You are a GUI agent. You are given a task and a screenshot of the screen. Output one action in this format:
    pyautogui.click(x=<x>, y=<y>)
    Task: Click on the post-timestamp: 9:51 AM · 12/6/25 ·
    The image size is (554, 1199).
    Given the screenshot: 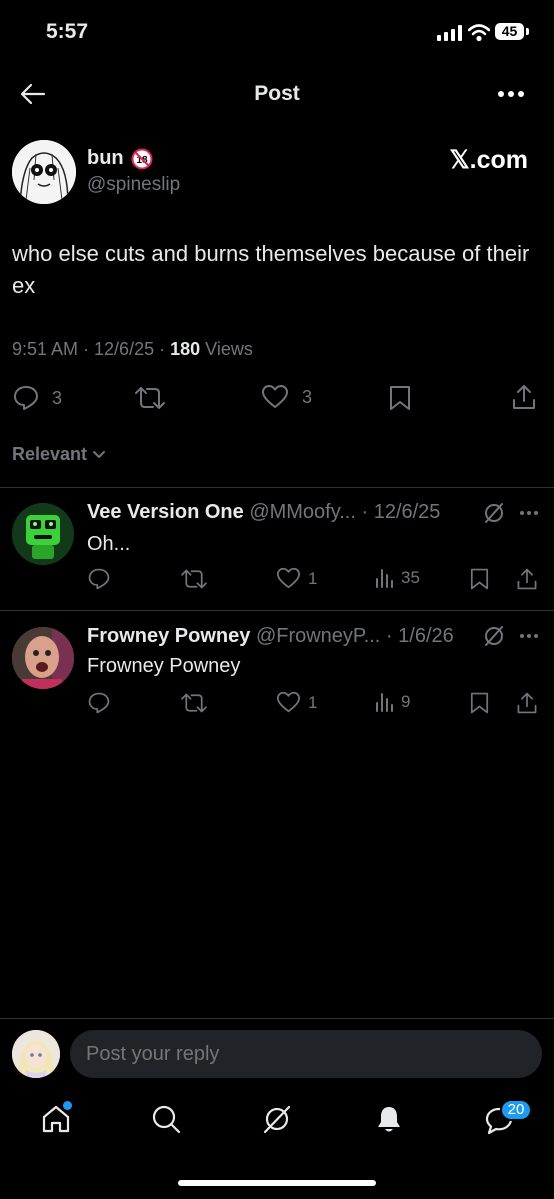 What is the action you would take?
    pyautogui.click(x=91, y=349)
    